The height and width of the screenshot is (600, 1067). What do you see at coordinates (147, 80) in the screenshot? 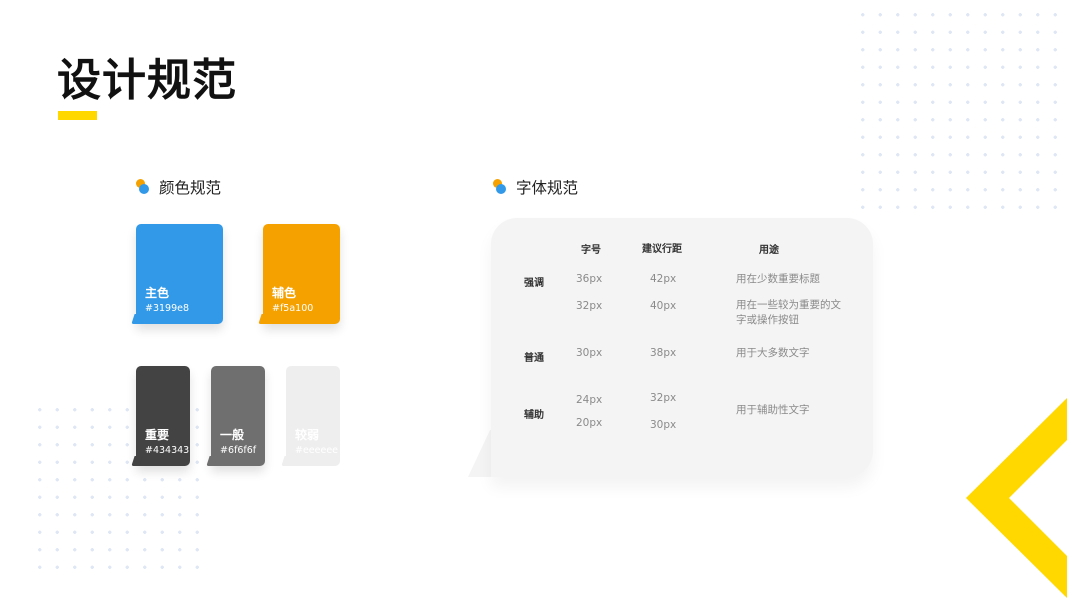
I see `page-title: 设计规范` at bounding box center [147, 80].